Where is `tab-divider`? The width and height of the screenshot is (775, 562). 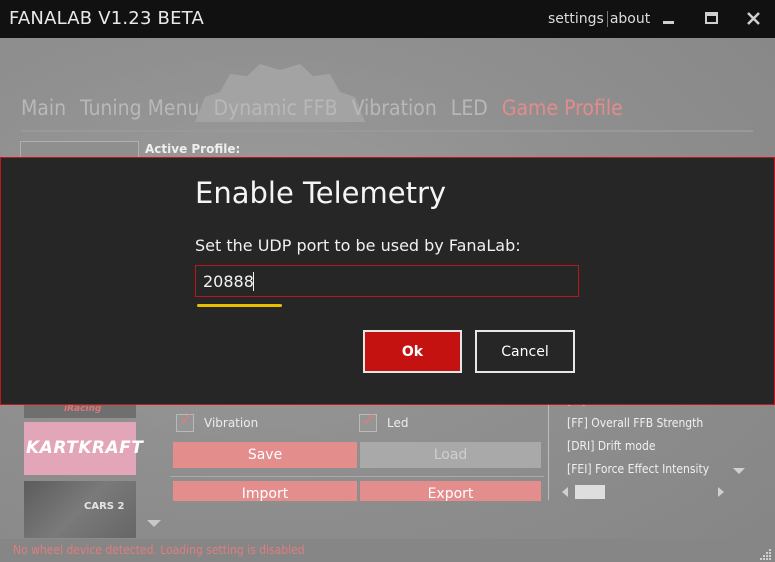
tab-divider is located at coordinates (387, 131).